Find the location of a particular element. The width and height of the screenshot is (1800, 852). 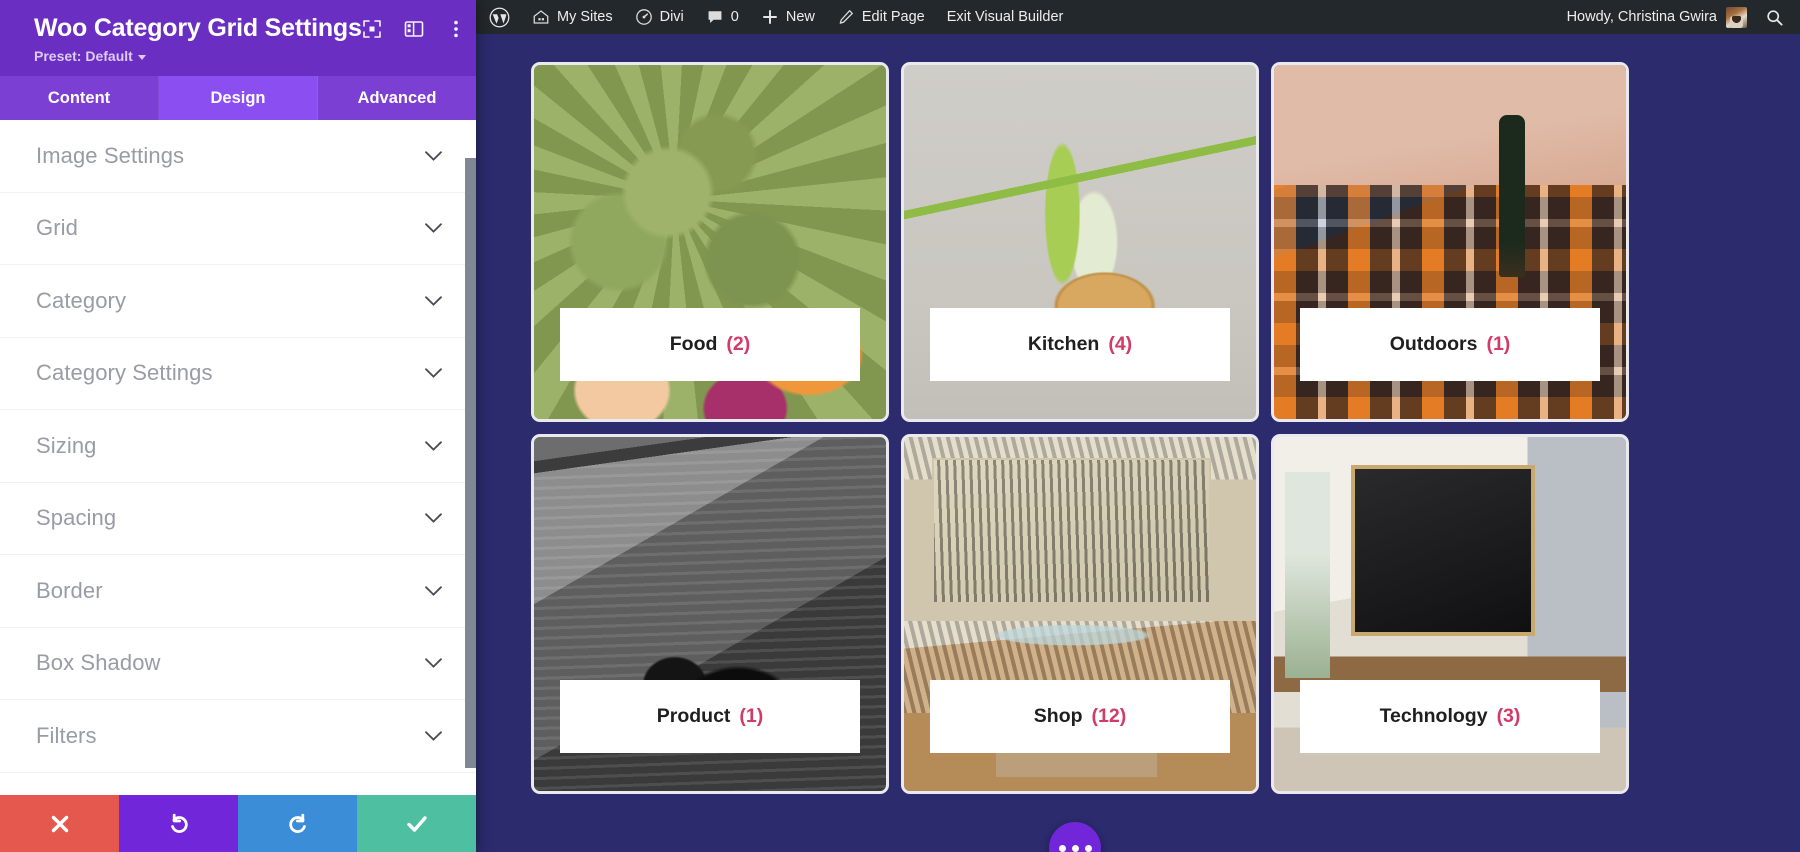

category-count: (12) is located at coordinates (1109, 716).